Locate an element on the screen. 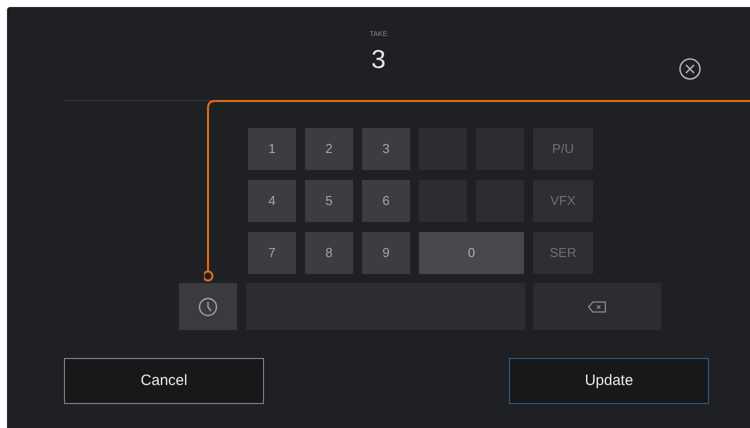 Image resolution: width=750 pixels, height=428 pixels. tag-key: VFX is located at coordinates (563, 201).